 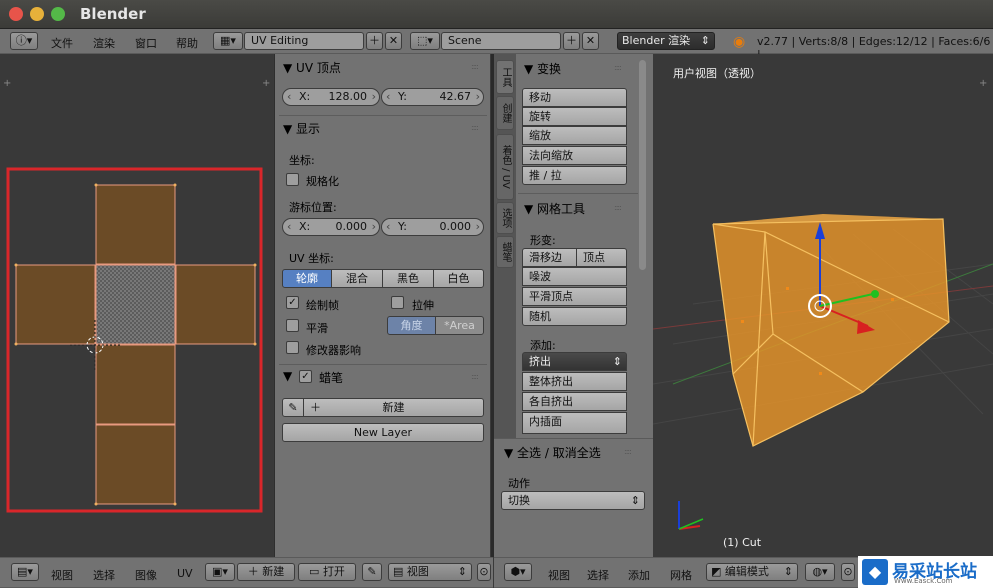 What do you see at coordinates (501, 41) in the screenshot?
I see `scene-name-field: Scene` at bounding box center [501, 41].